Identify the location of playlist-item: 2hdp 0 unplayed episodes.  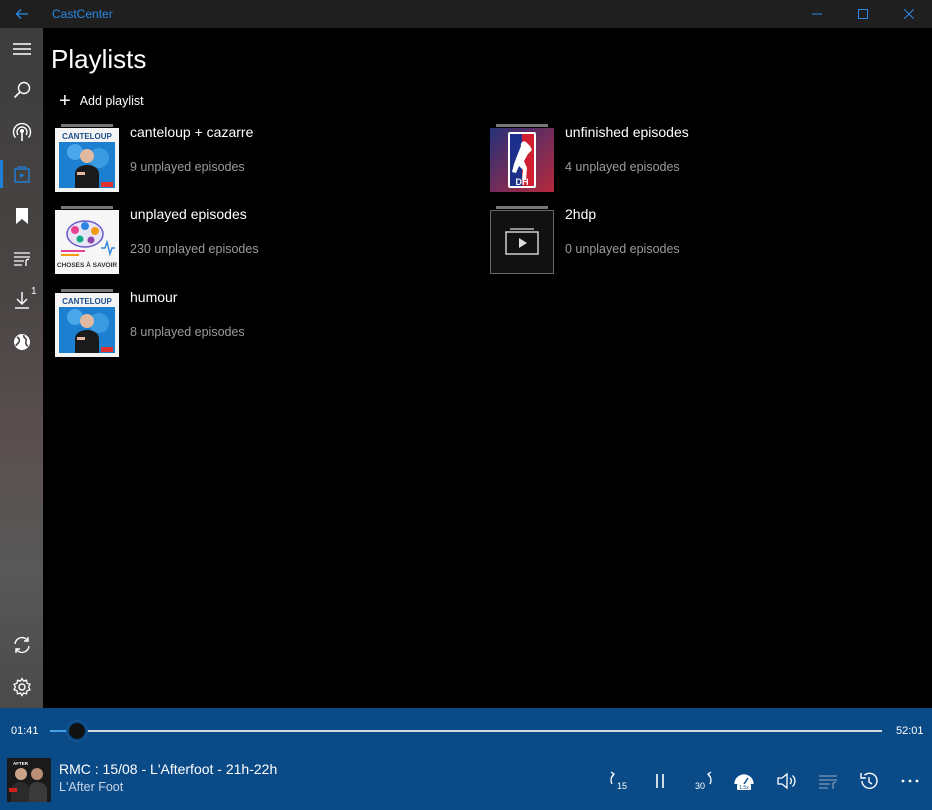
(700, 242).